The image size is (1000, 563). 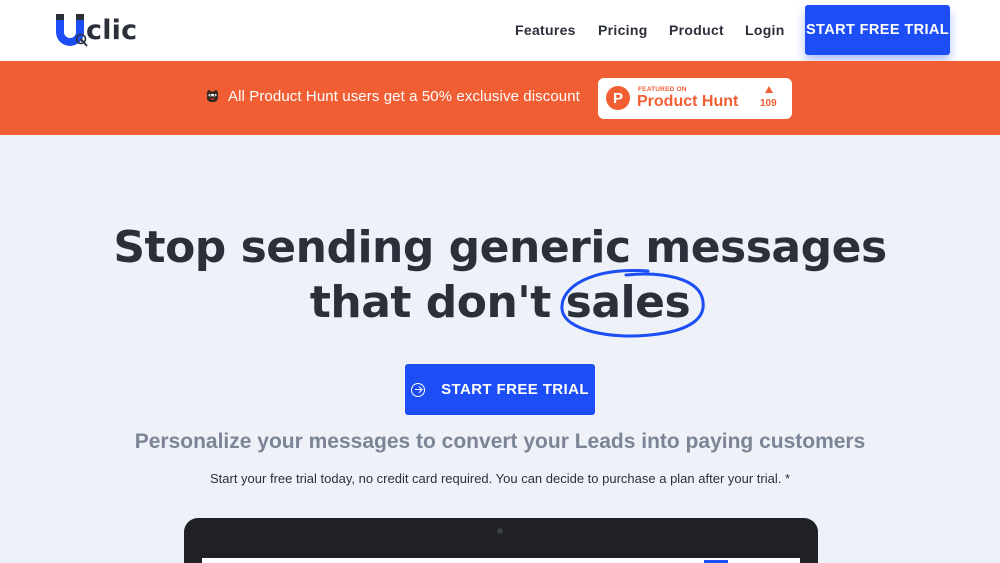 I want to click on device-screen, so click(x=501, y=560).